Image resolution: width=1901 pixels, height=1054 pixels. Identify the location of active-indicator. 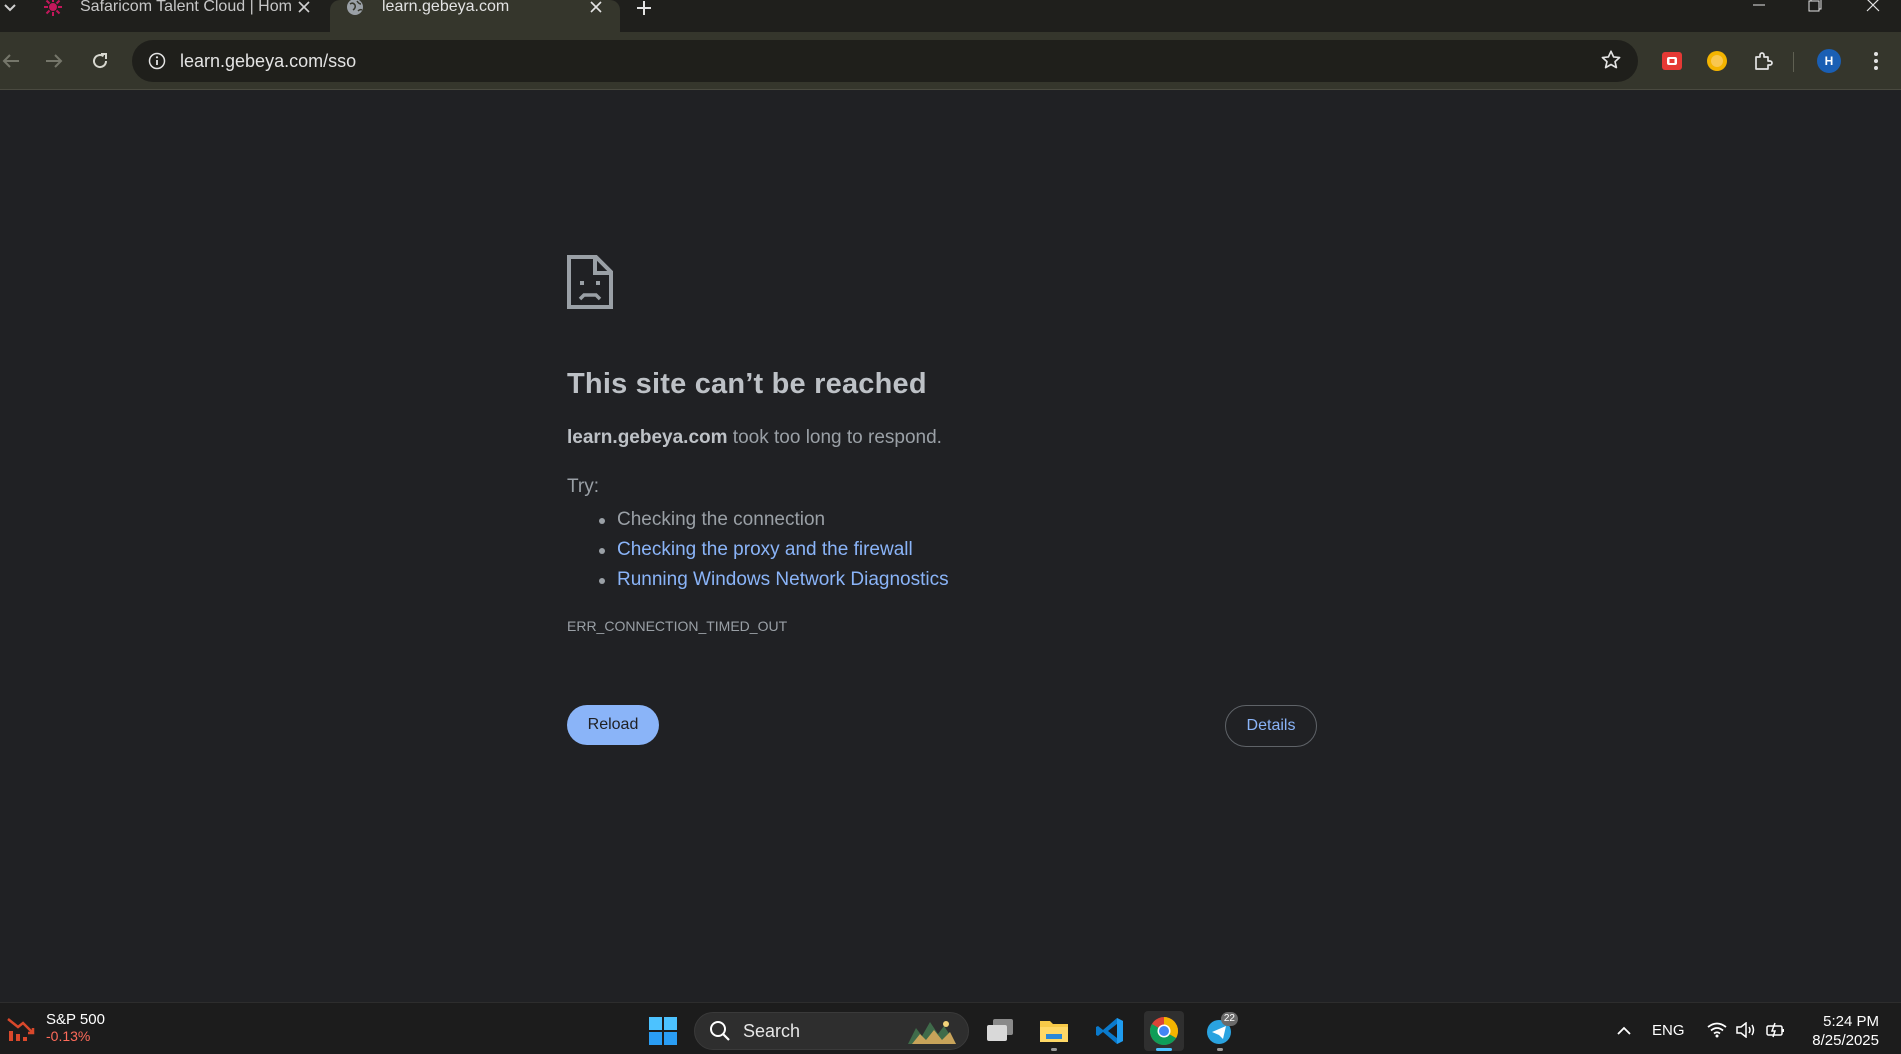
(1164, 1049).